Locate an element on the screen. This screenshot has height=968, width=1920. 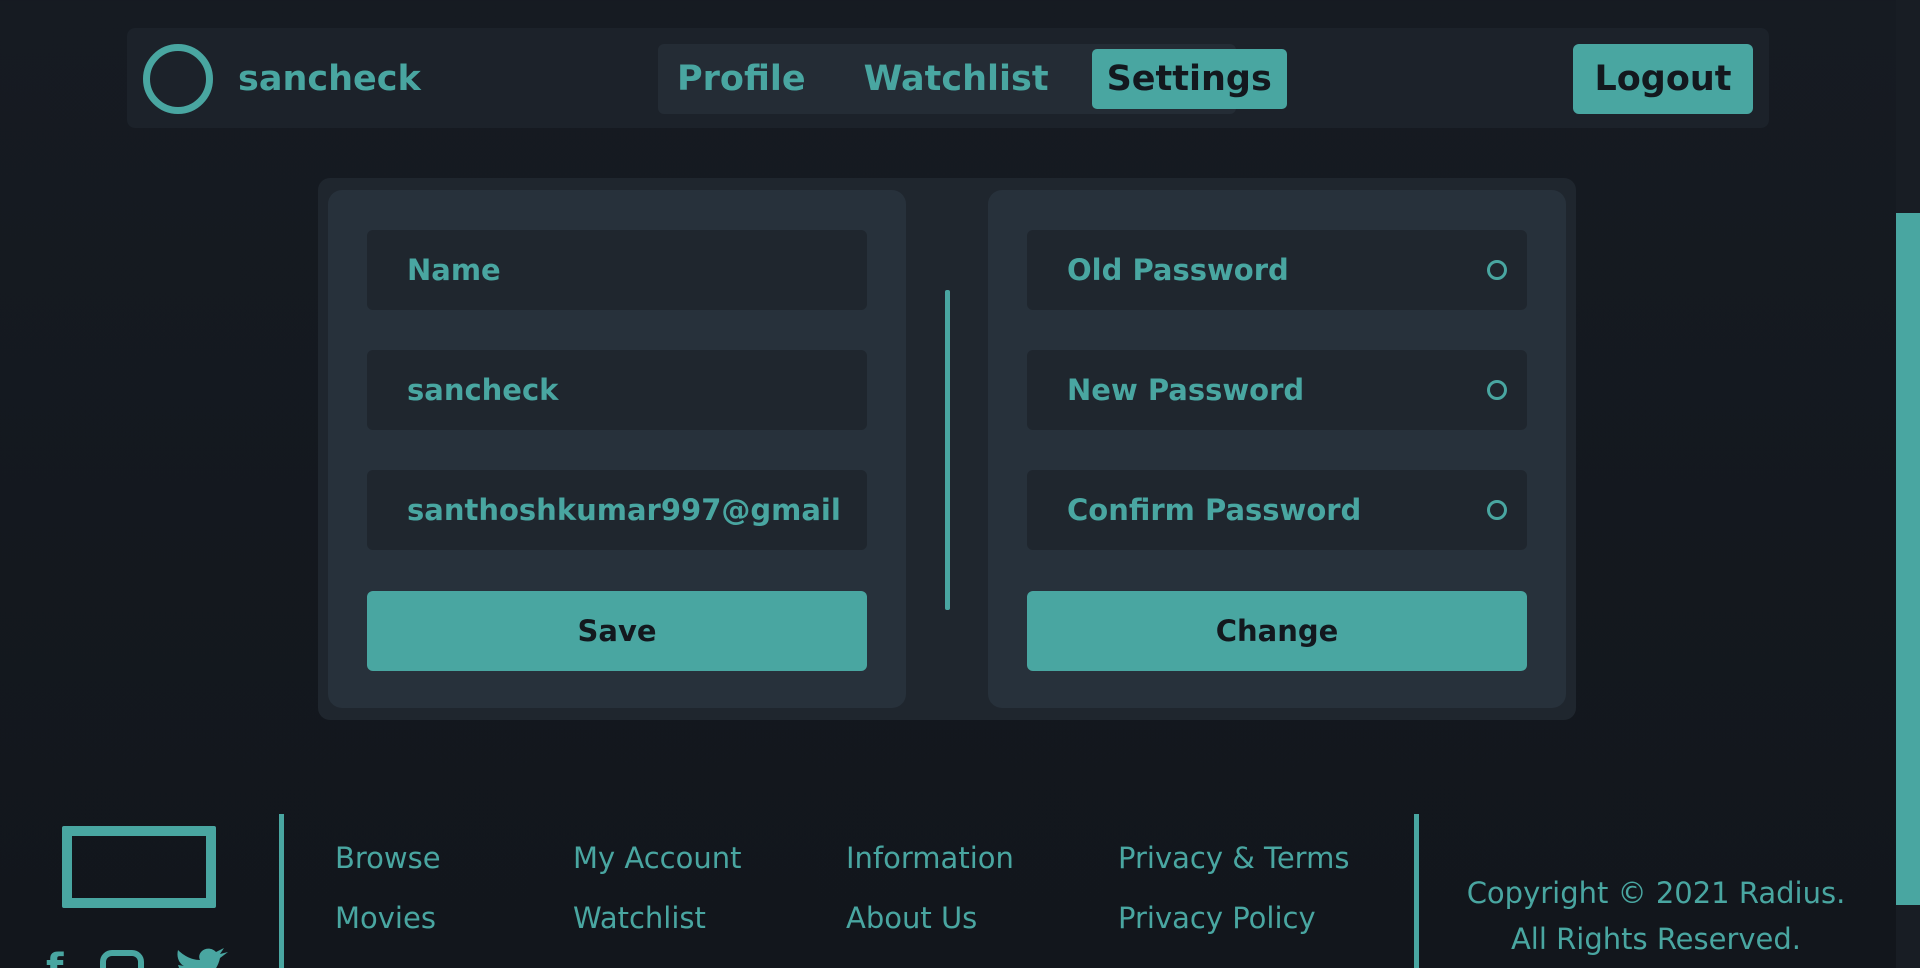
footer-link: Watchlist is located at coordinates (657, 928).